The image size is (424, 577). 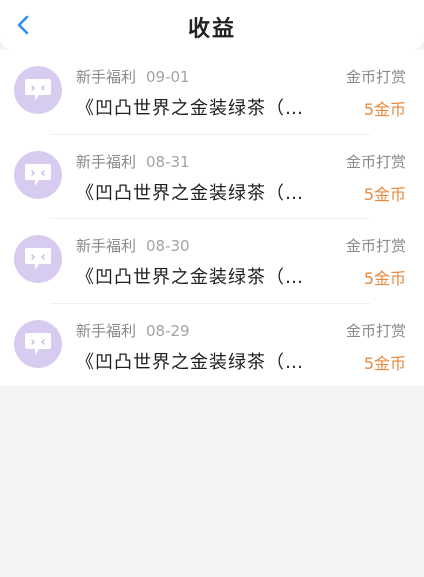 I want to click on item-date: 08-30, so click(x=168, y=246).